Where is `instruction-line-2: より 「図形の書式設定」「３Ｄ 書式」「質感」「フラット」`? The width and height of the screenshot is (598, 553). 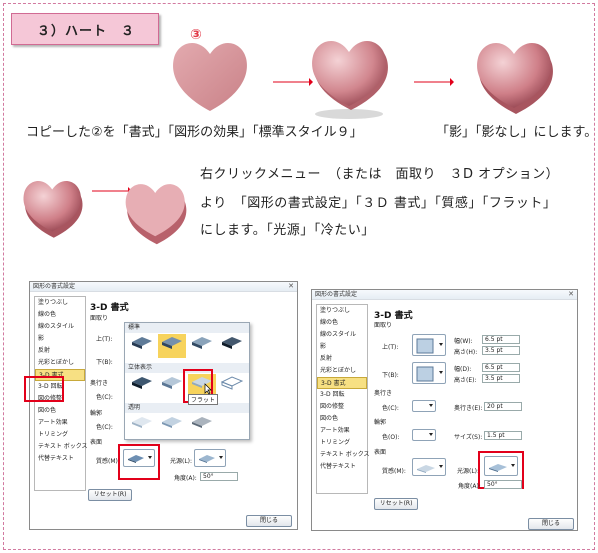 instruction-line-2: より 「図形の書式設定」「３Ｄ 書式」「質感」「フラット」 is located at coordinates (378, 203).